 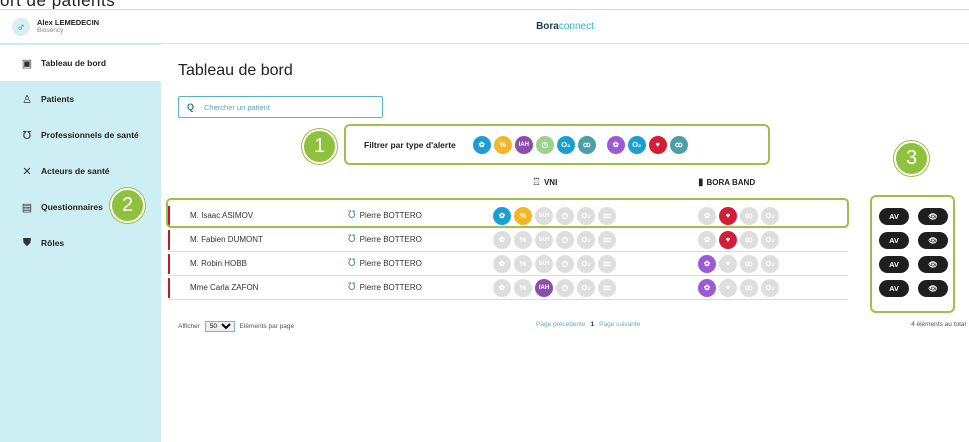 I want to click on patient-name: Mme Carla ZAFON, so click(x=224, y=287).